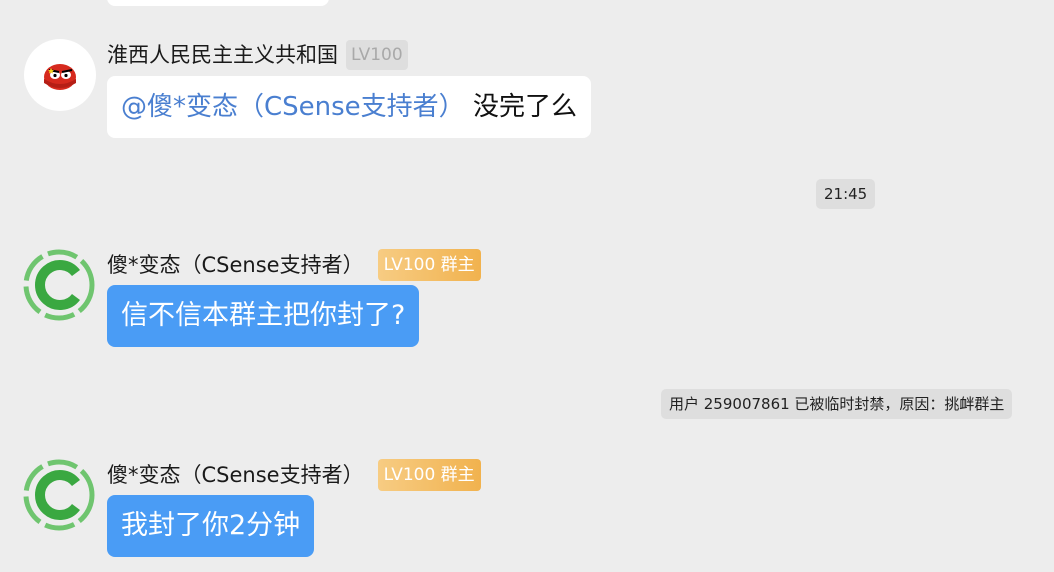  Describe the element at coordinates (293, 107) in the screenshot. I see `mention-link: @傻*变态（CSense支持者）` at that location.